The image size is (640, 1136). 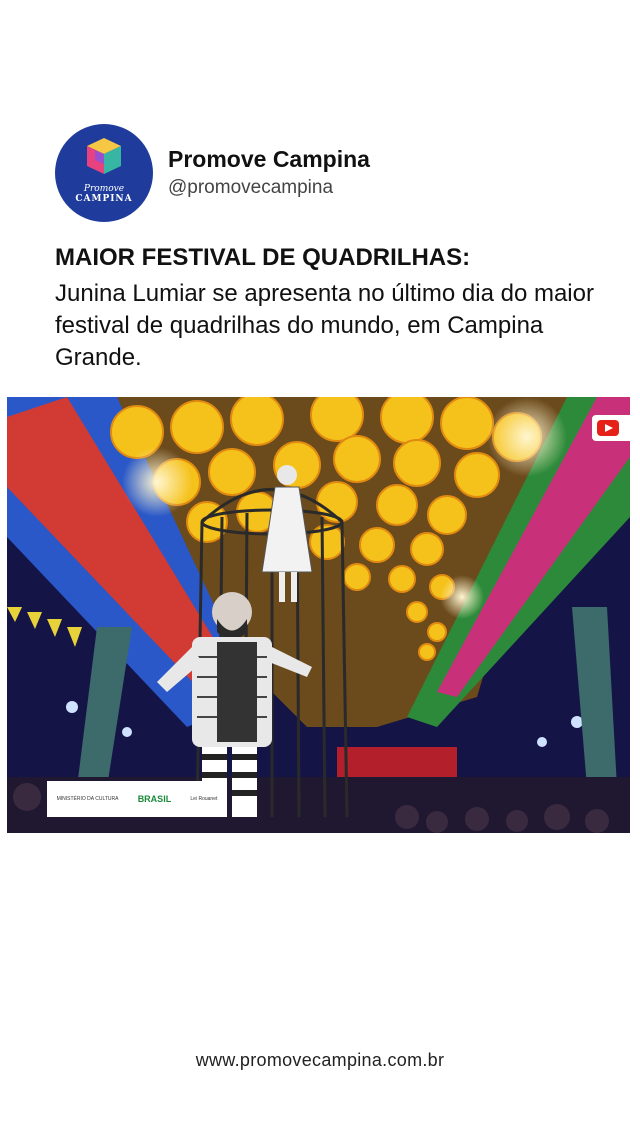 What do you see at coordinates (263, 257) in the screenshot?
I see `post-headline: MAIOR FESTIVAL DE QUADRILHAS:` at bounding box center [263, 257].